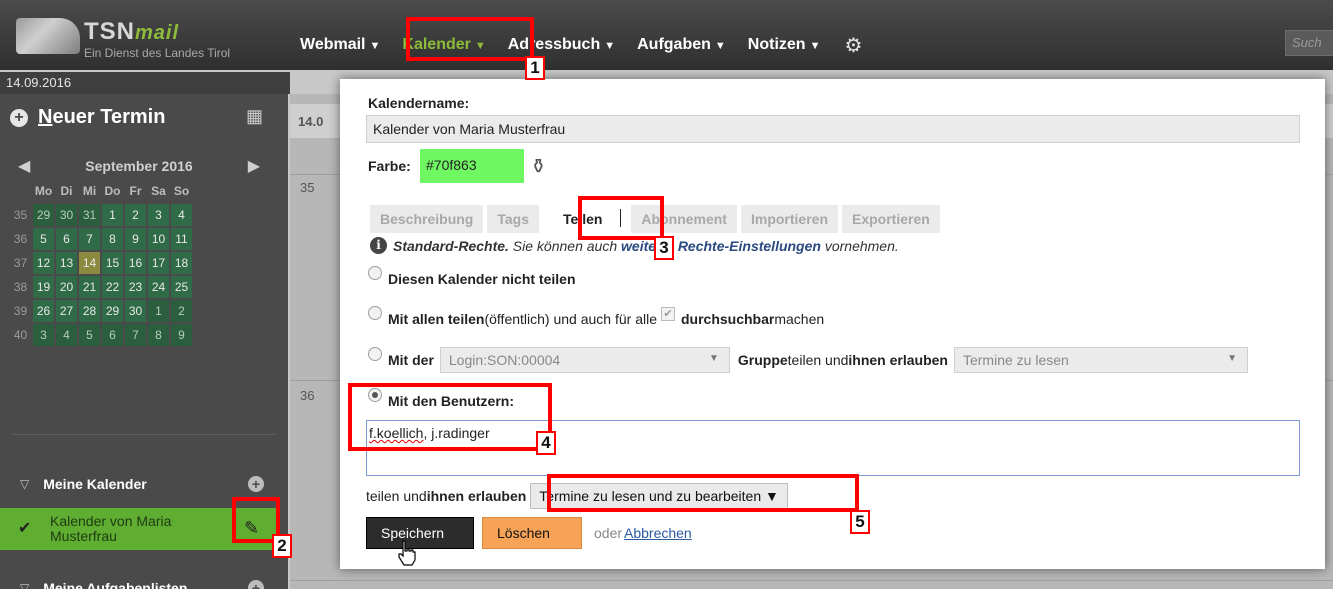  I want to click on mini-calendar-day: 11, so click(181, 239).